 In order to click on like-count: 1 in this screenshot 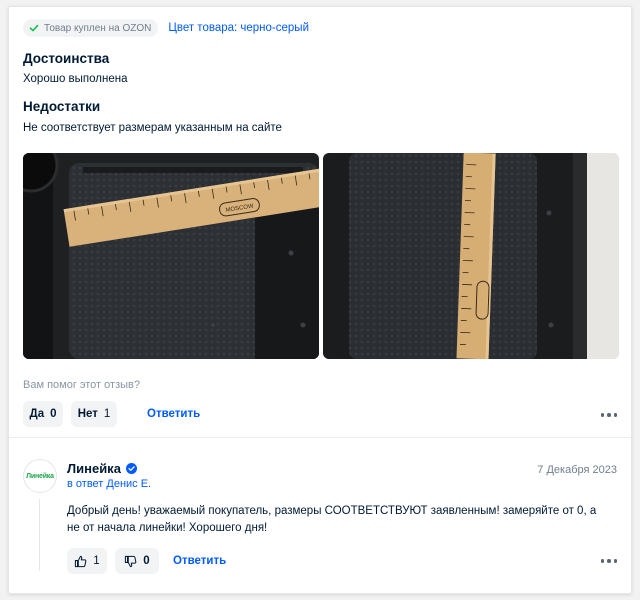, I will do `click(96, 561)`.